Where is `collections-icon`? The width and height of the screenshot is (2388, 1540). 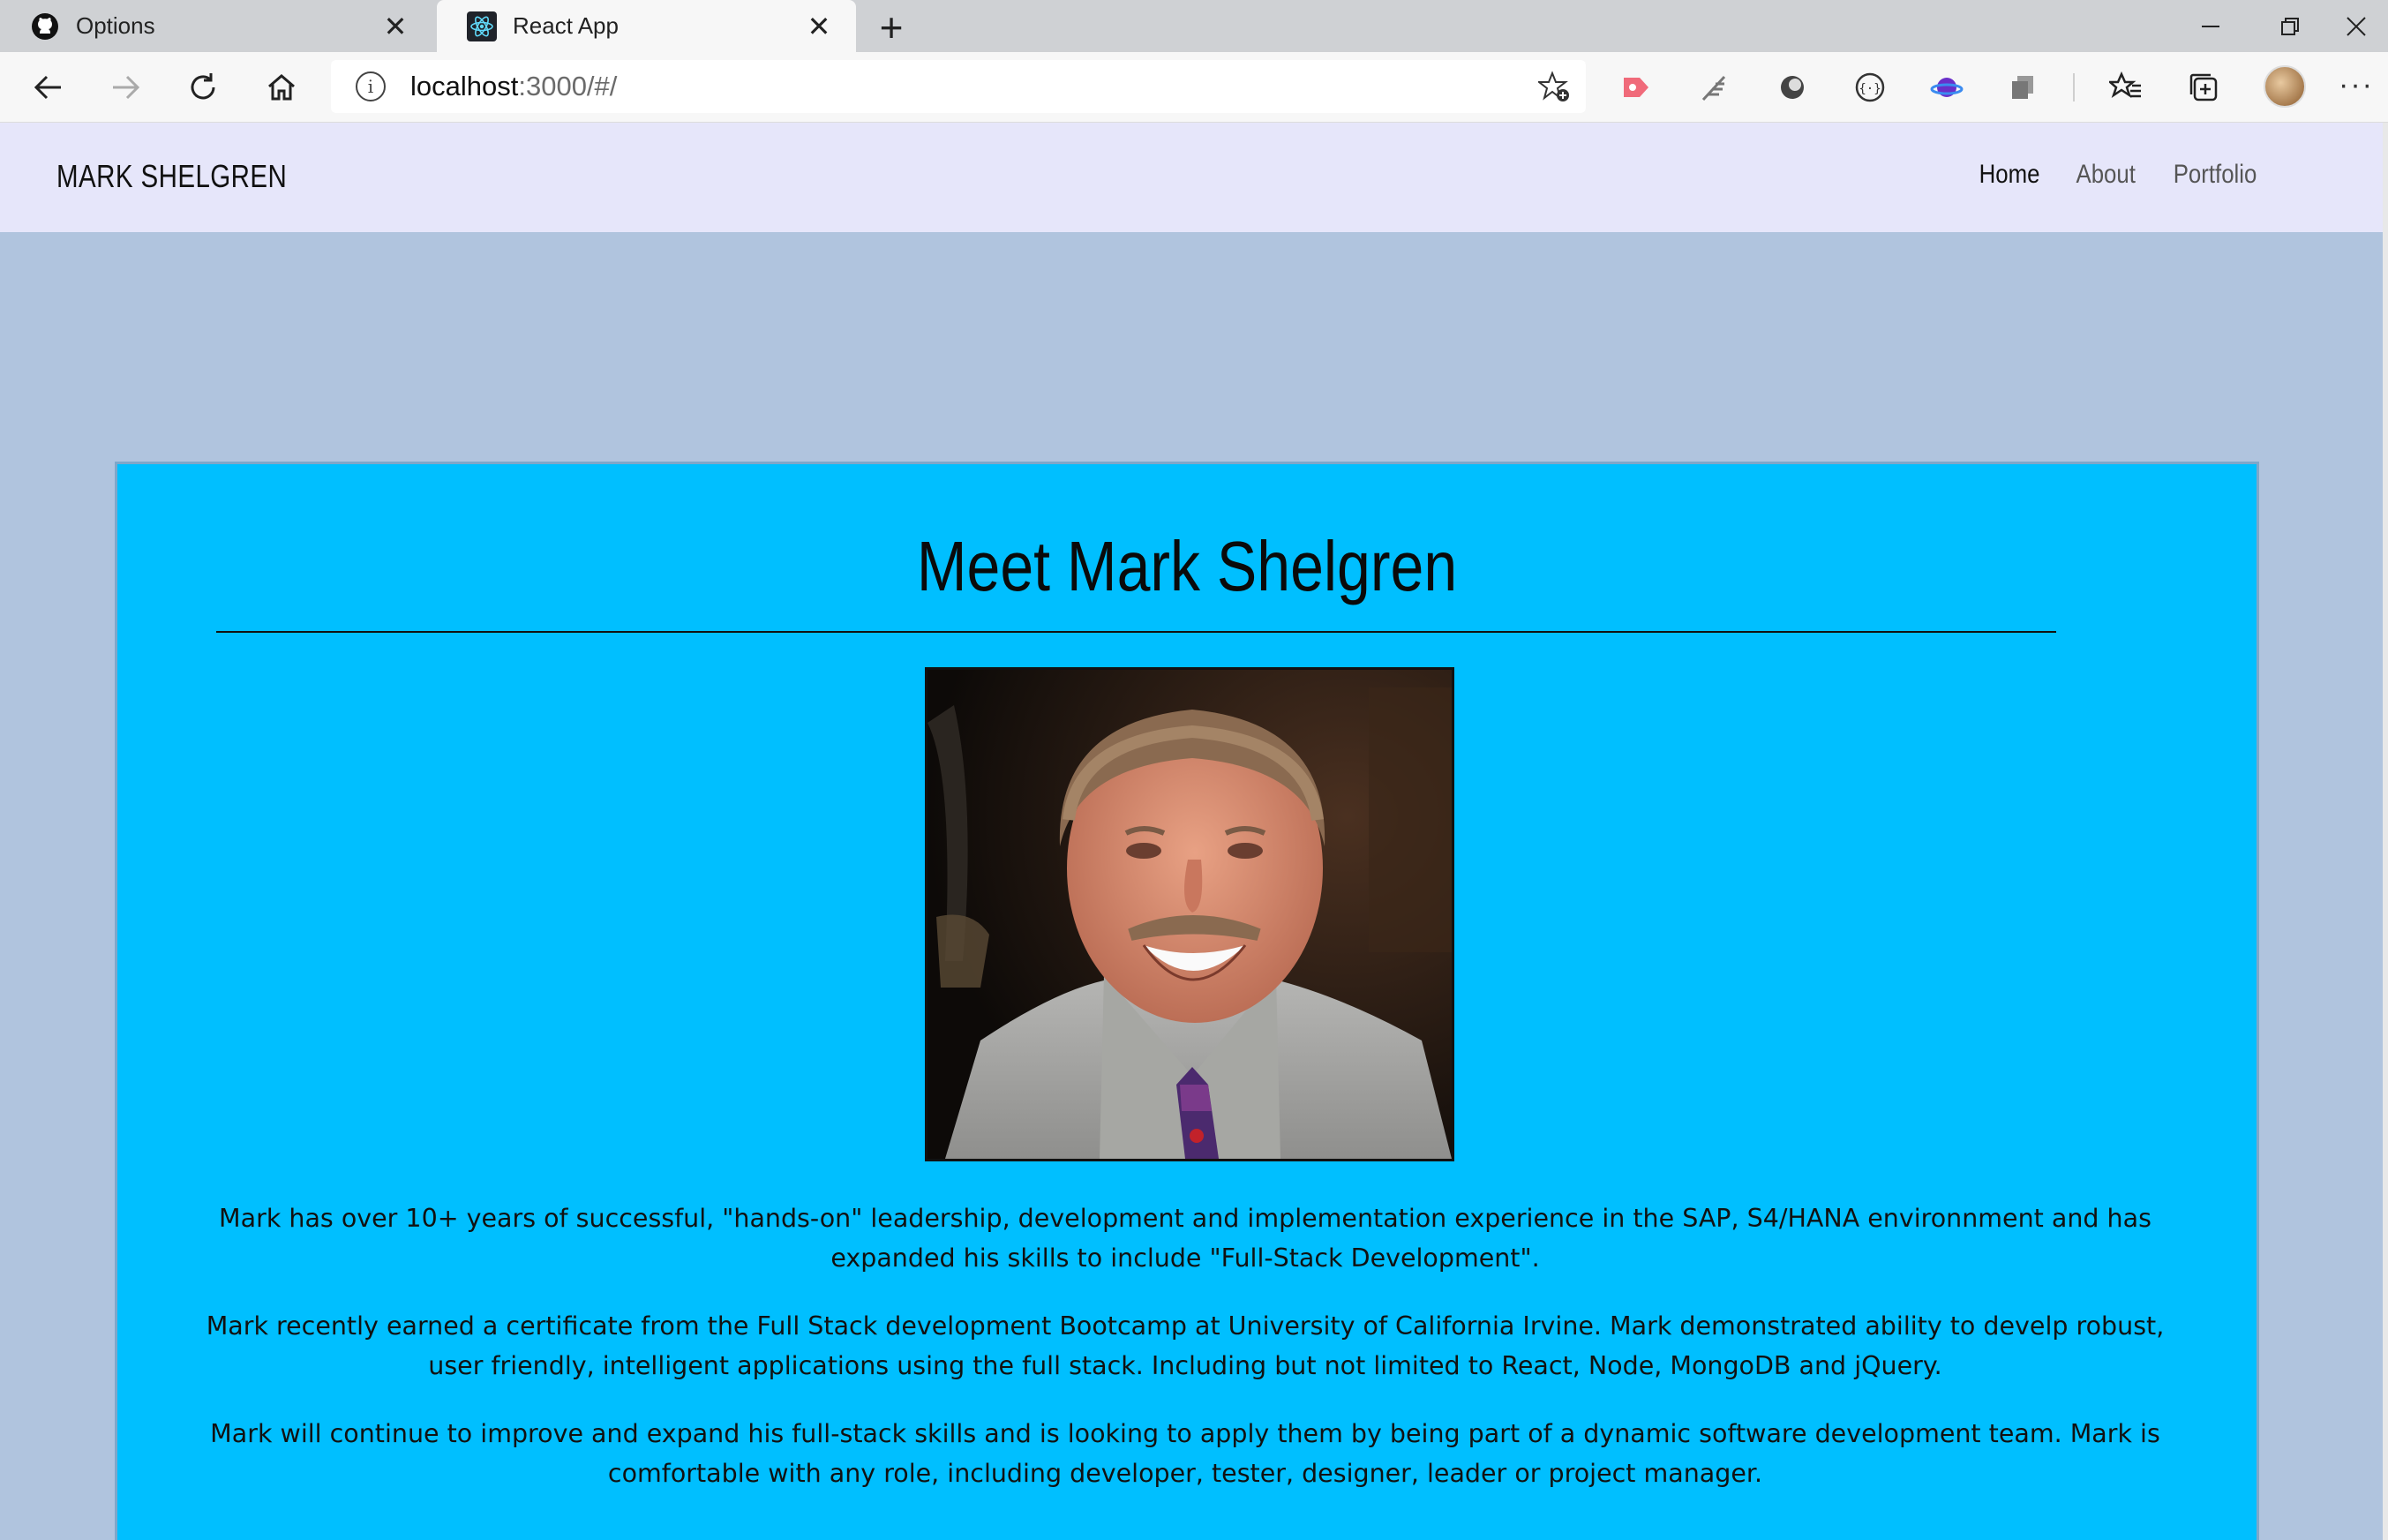
collections-icon is located at coordinates (2203, 88).